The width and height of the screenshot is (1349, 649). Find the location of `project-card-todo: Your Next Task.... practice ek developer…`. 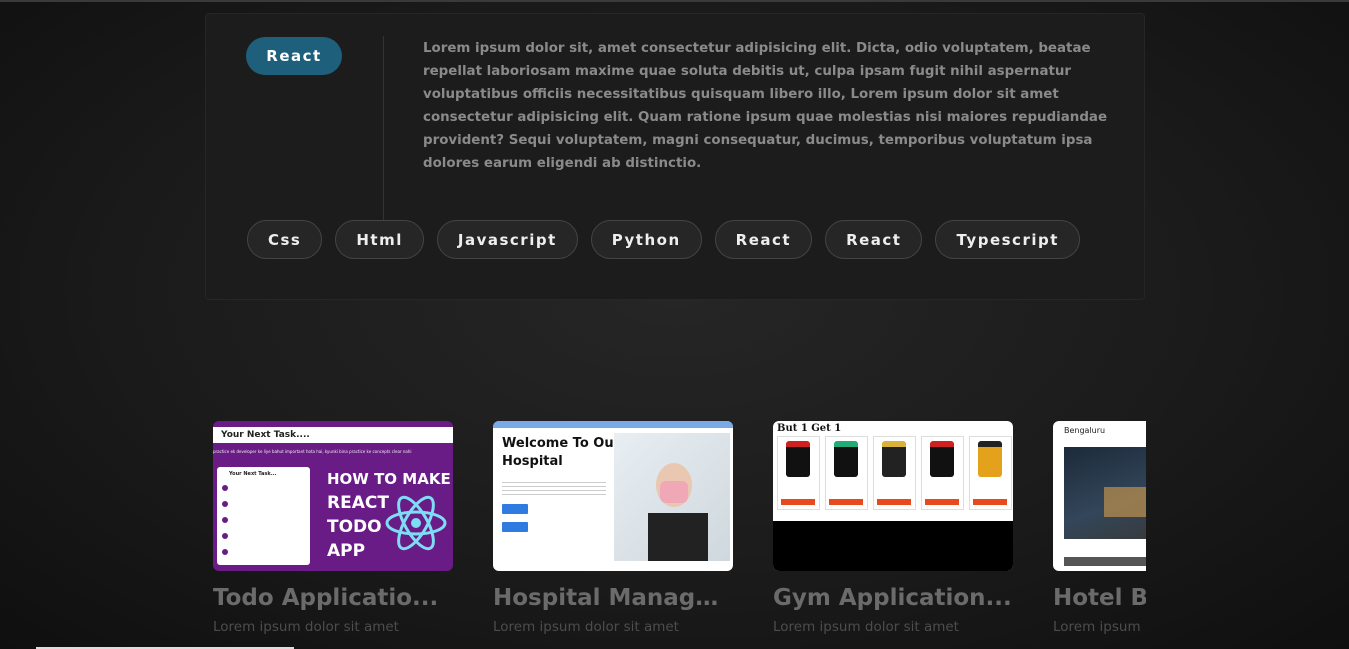

project-card-todo: Your Next Task.... practice ek developer… is located at coordinates (333, 528).